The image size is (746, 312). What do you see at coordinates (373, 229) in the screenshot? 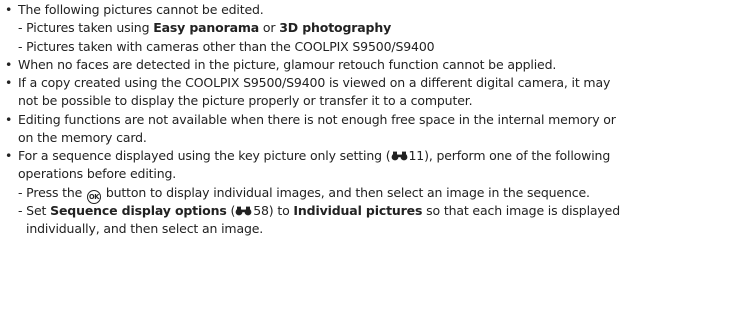
I see `sub-note-continuation: individually, and then select an image.` at bounding box center [373, 229].